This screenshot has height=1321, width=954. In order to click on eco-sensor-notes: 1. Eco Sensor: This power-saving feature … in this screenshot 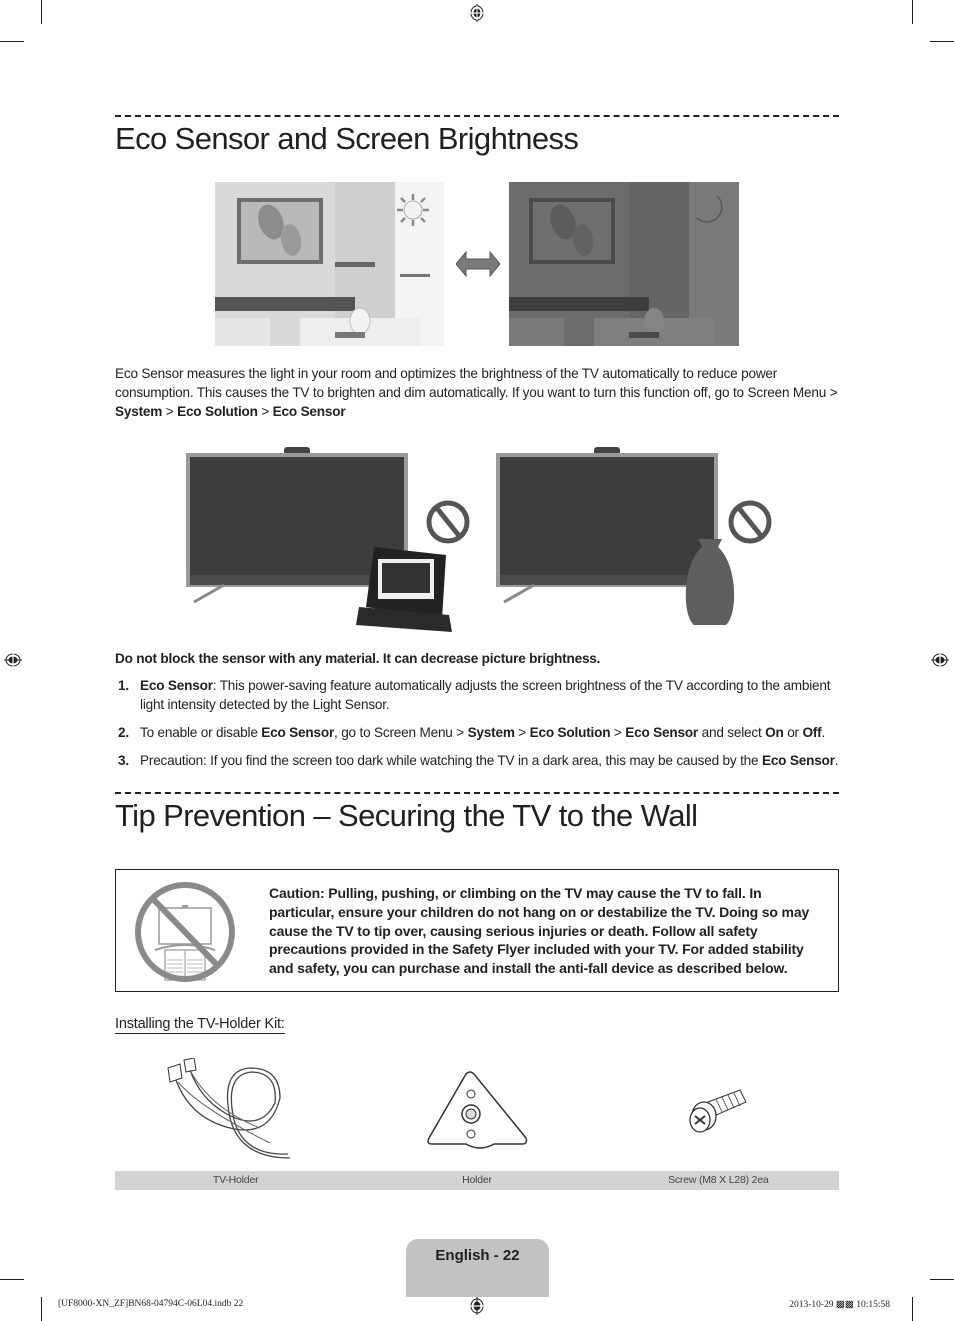, I will do `click(477, 727)`.